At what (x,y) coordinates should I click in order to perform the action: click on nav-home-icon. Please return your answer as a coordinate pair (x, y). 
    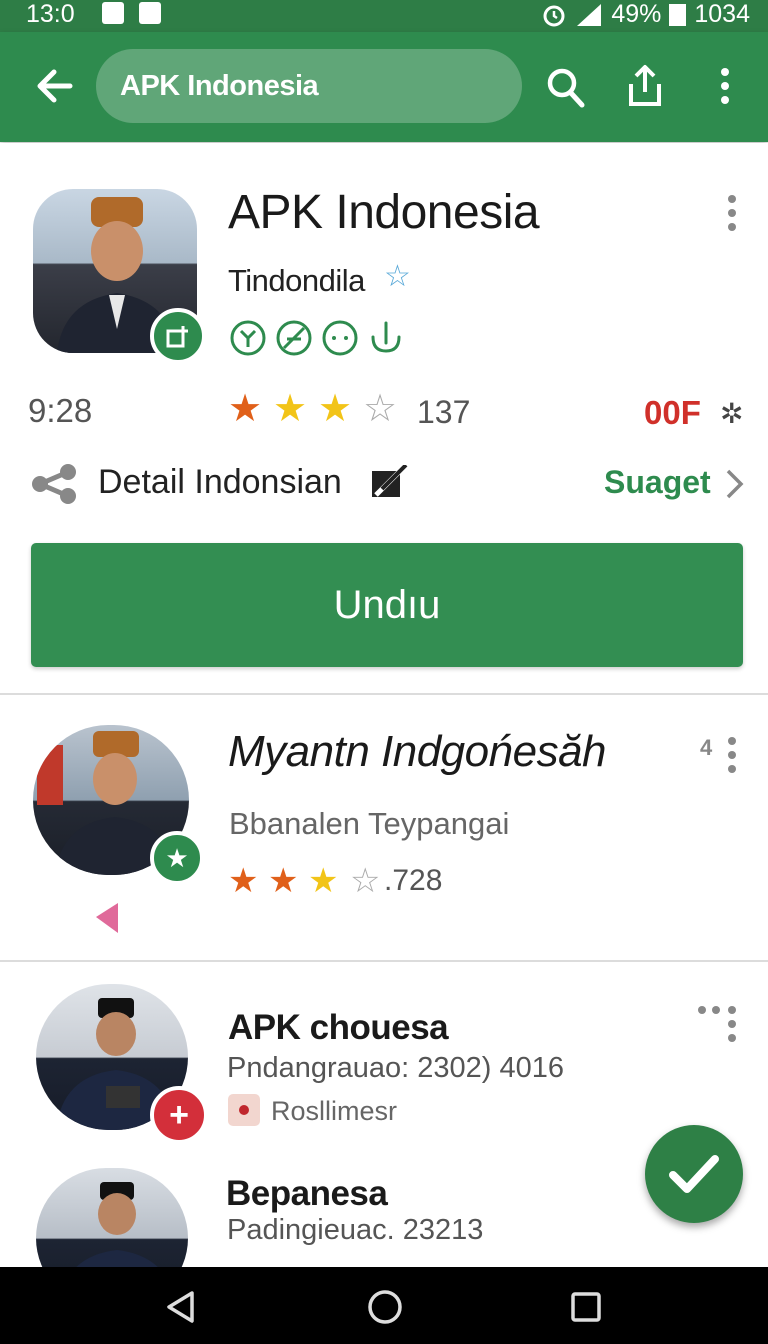
    Looking at the image, I should click on (385, 1307).